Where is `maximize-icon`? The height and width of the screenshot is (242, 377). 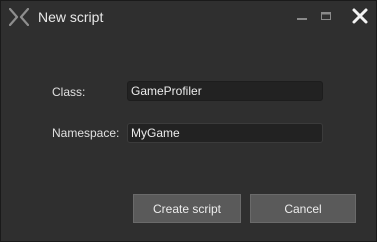
maximize-icon is located at coordinates (326, 16).